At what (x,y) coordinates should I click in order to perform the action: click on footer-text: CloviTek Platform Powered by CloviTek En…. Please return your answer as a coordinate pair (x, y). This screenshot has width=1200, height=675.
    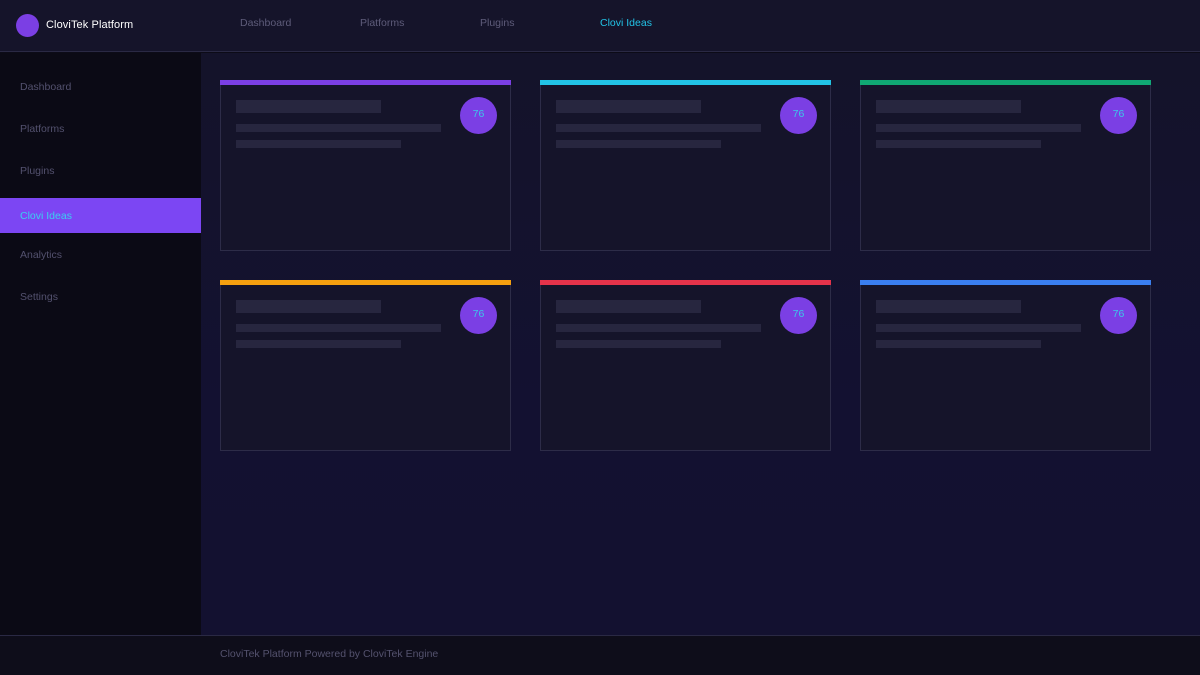
    Looking at the image, I should click on (329, 654).